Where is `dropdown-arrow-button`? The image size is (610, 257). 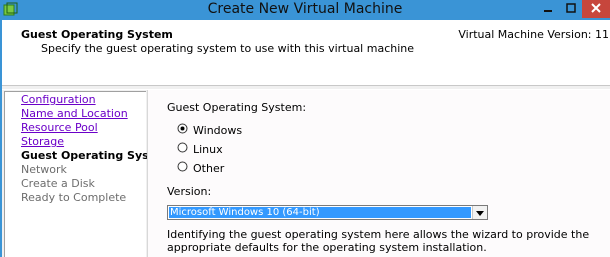
dropdown-arrow-button is located at coordinates (479, 212).